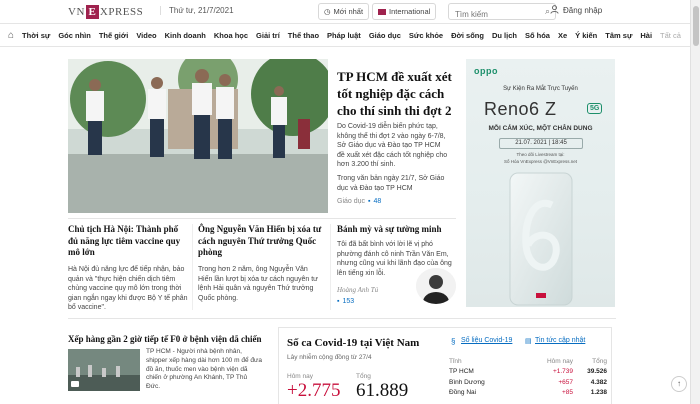 The image size is (700, 404). I want to click on nav-item: Sức khỏe, so click(426, 35).